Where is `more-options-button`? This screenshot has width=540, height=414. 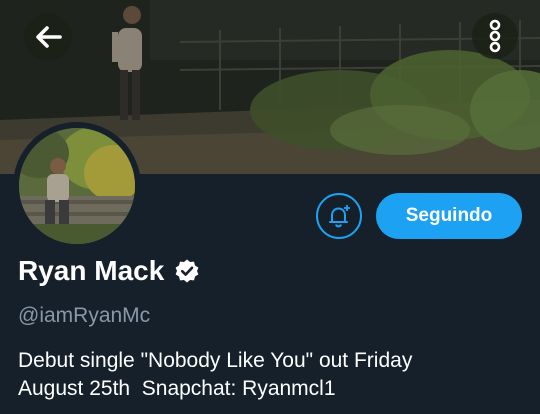 more-options-button is located at coordinates (495, 36).